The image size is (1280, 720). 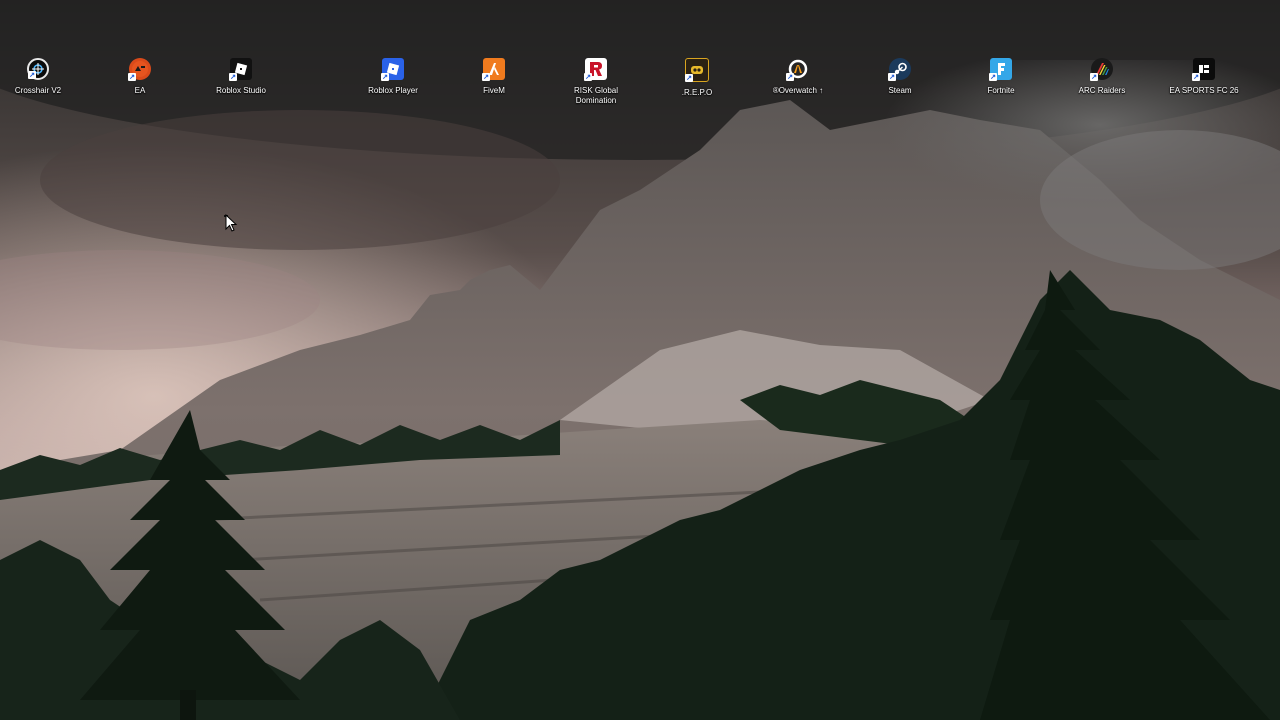 I want to click on desktop-icon-fortnite: ↗ Fortnite, so click(x=1001, y=77).